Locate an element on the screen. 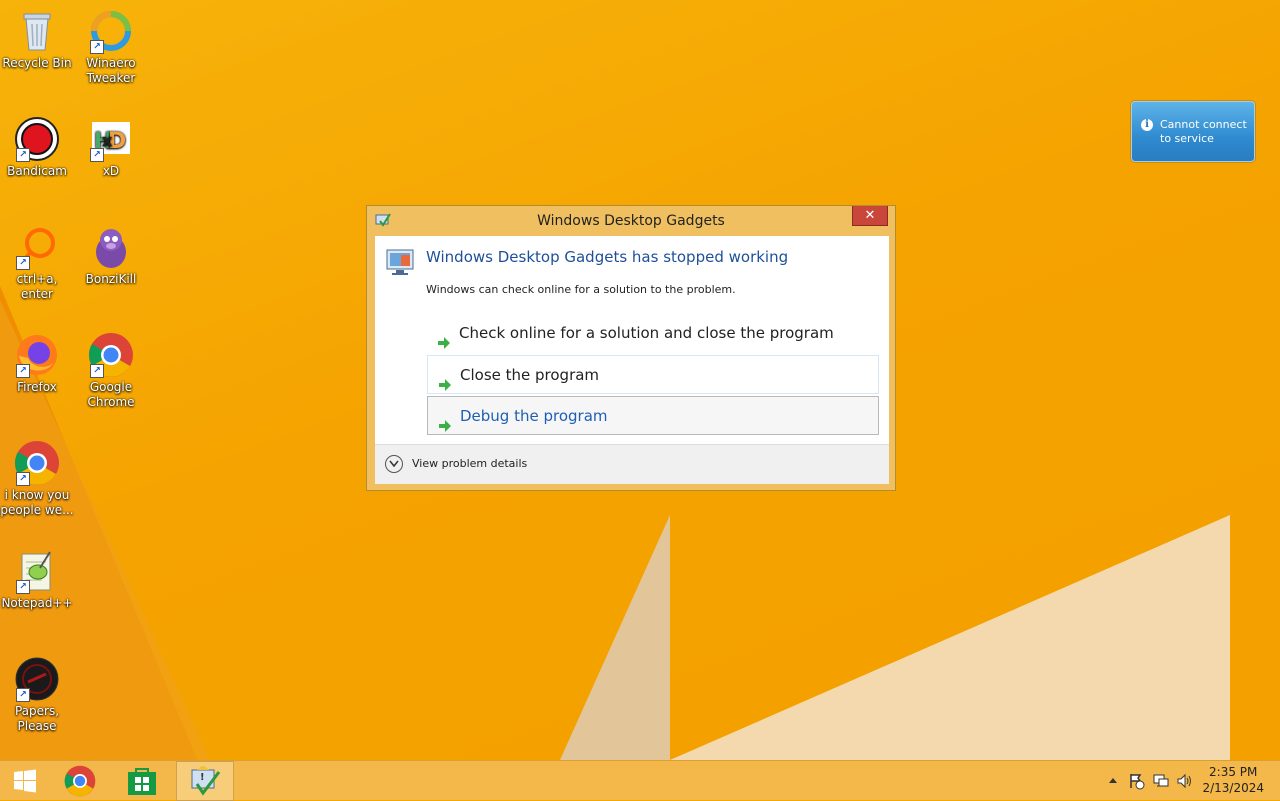 This screenshot has height=801, width=1280. taskbar-chrome-button is located at coordinates (80, 781).